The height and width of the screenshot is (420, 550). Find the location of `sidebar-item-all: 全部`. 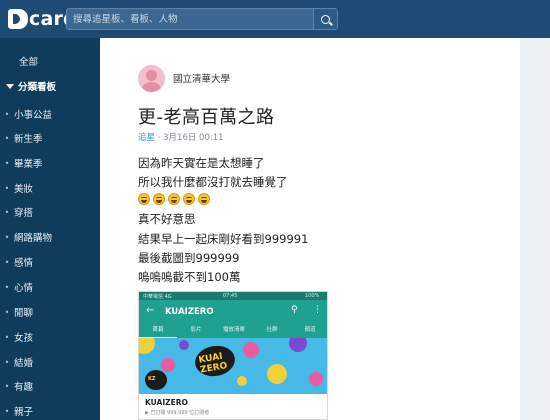

sidebar-item-all: 全部 is located at coordinates (50, 61).